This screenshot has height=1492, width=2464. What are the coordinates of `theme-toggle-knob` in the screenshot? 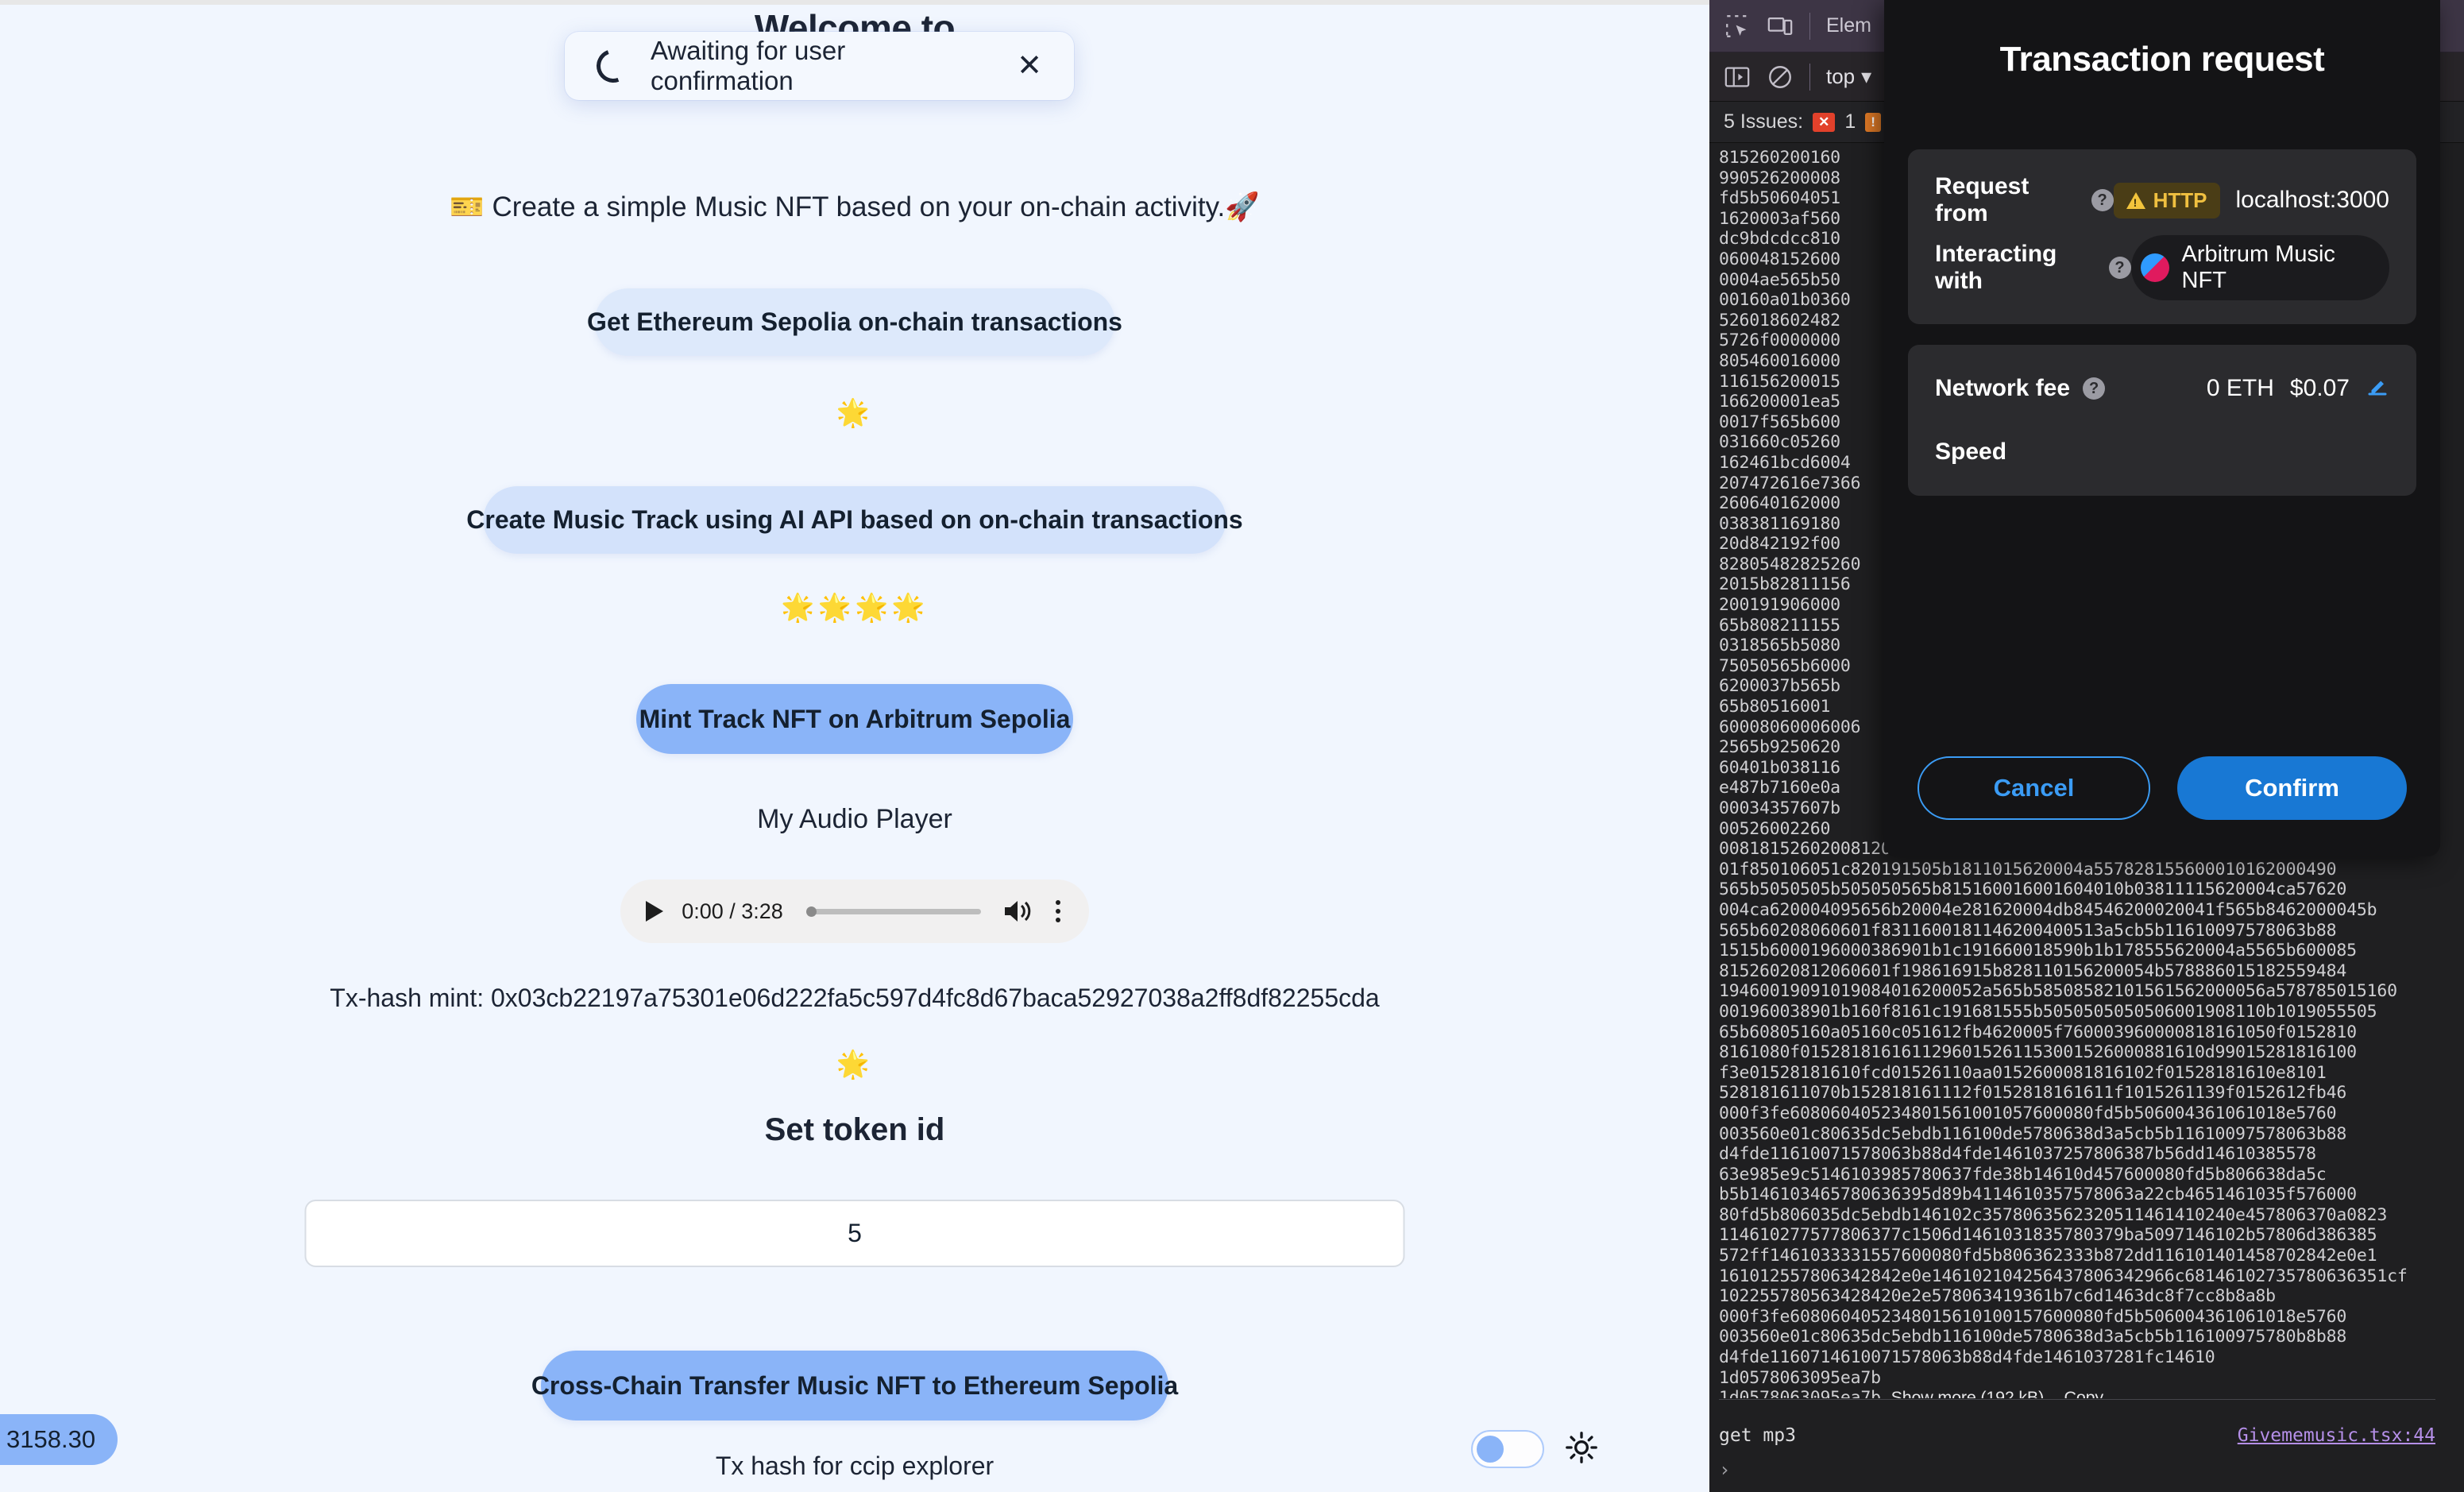 It's located at (1491, 1449).